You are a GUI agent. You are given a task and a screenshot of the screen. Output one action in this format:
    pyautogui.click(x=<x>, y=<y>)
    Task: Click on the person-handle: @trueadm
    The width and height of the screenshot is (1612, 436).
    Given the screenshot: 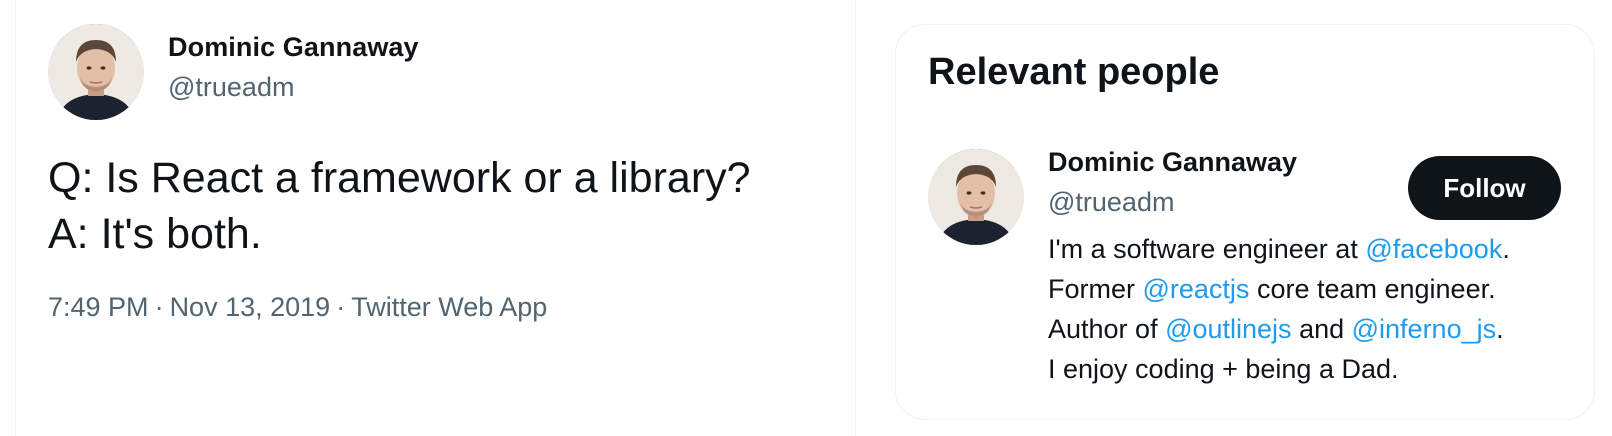 What is the action you would take?
    pyautogui.click(x=1111, y=202)
    